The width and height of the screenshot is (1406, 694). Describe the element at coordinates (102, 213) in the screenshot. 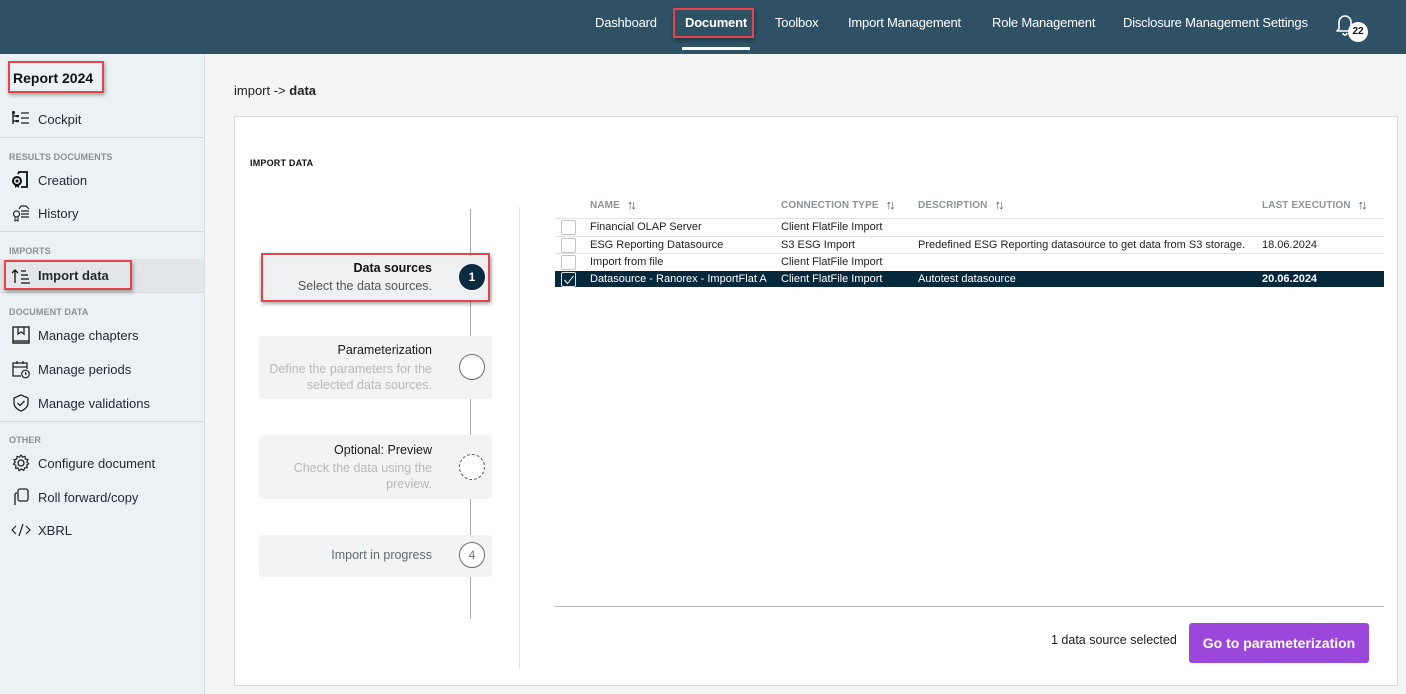

I see `sidebar-item-history: History` at that location.